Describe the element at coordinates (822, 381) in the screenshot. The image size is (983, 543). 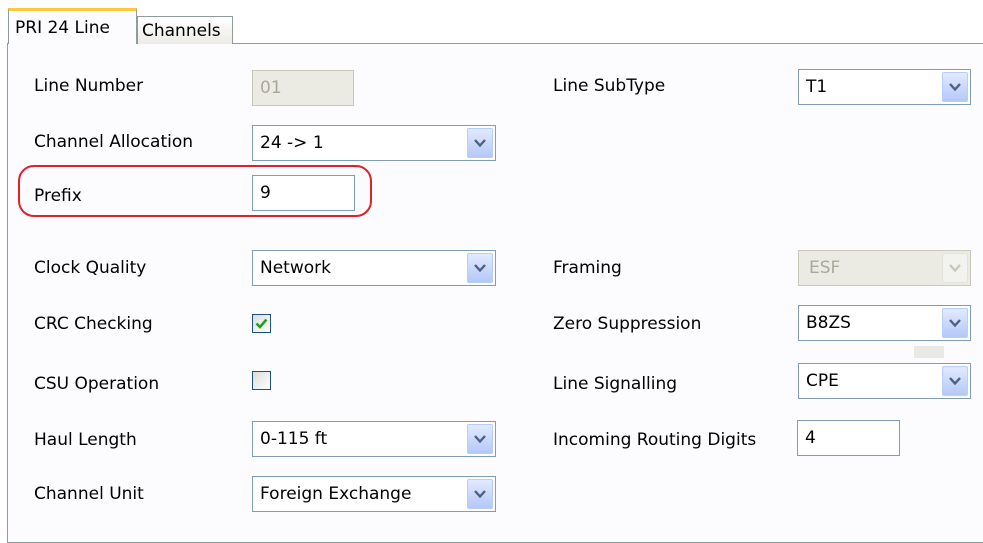
I see `line-signalling-value: CPE` at that location.